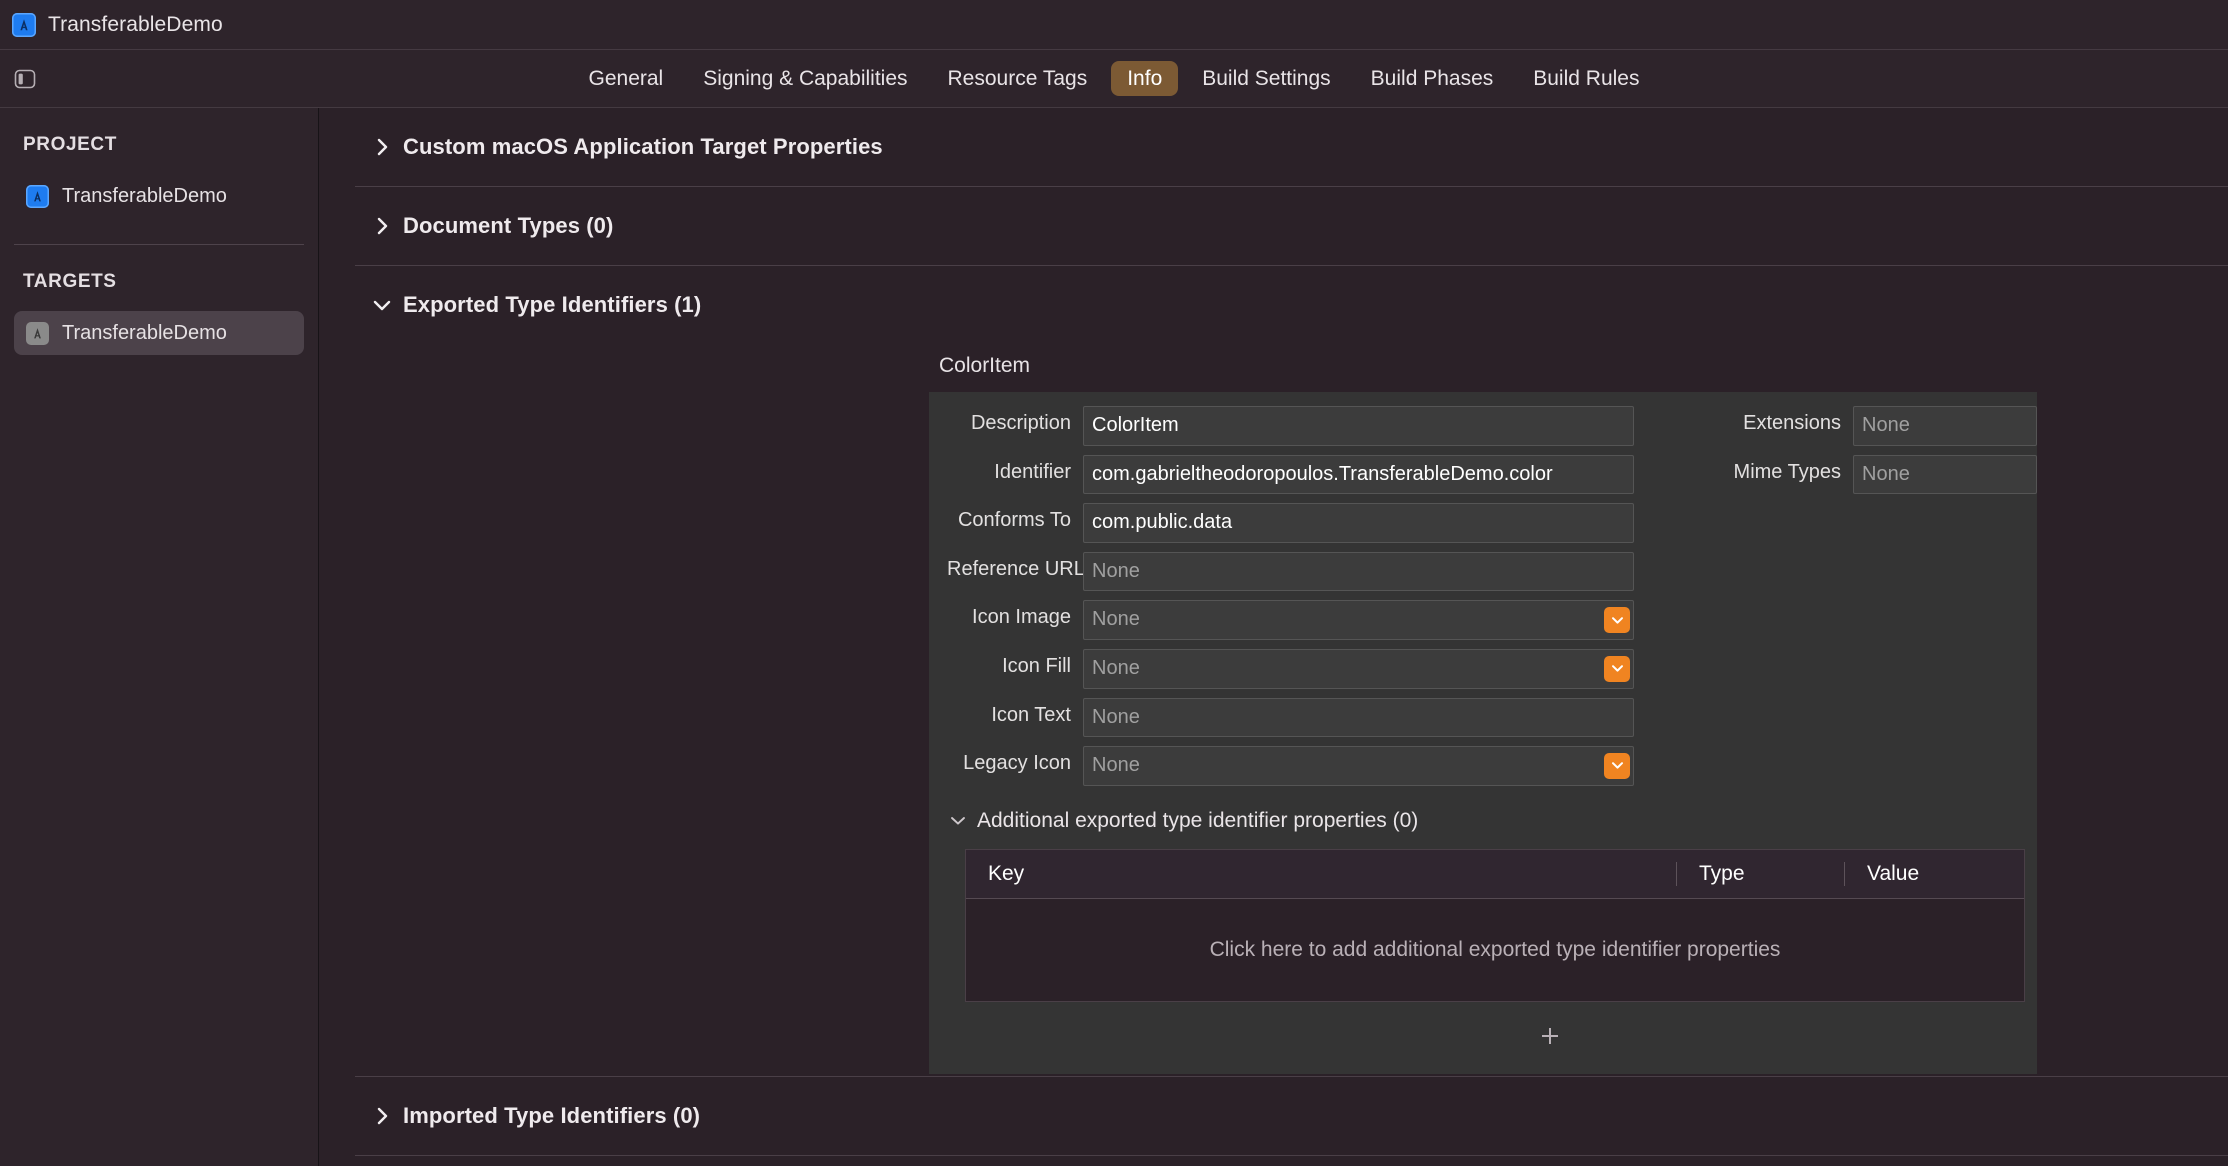  Describe the element at coordinates (25, 79) in the screenshot. I see `sidebar-toggle-icon` at that location.